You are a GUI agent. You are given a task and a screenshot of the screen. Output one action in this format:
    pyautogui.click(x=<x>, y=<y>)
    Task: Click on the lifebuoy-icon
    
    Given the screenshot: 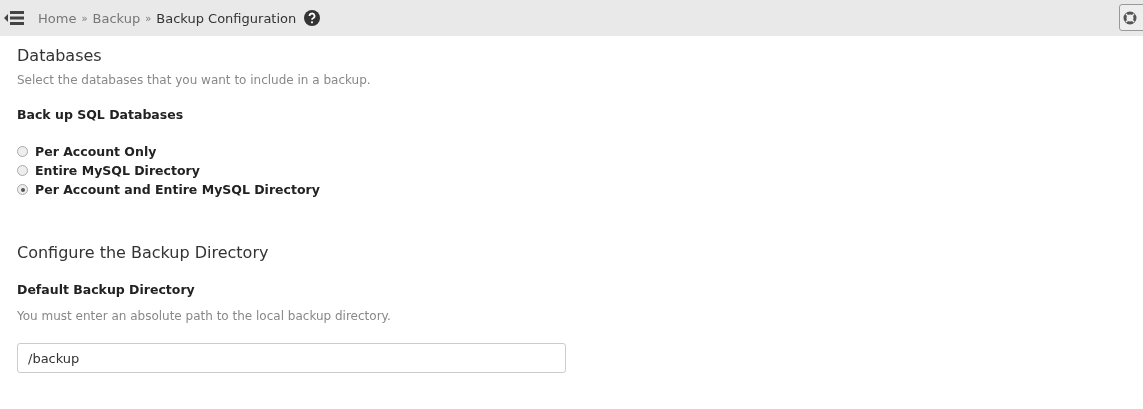 What is the action you would take?
    pyautogui.click(x=1130, y=17)
    